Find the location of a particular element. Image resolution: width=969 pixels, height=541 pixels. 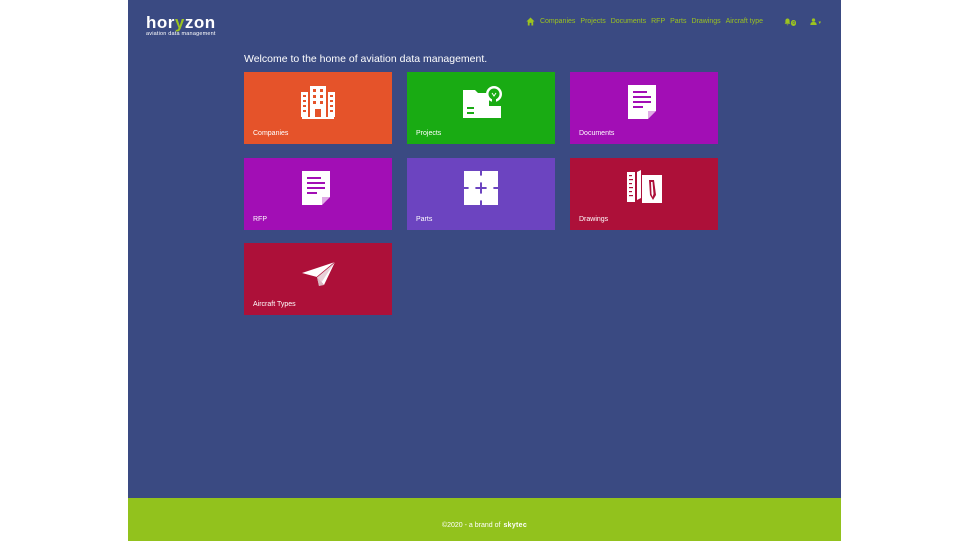

skytec-logo: skytec is located at coordinates (515, 525).